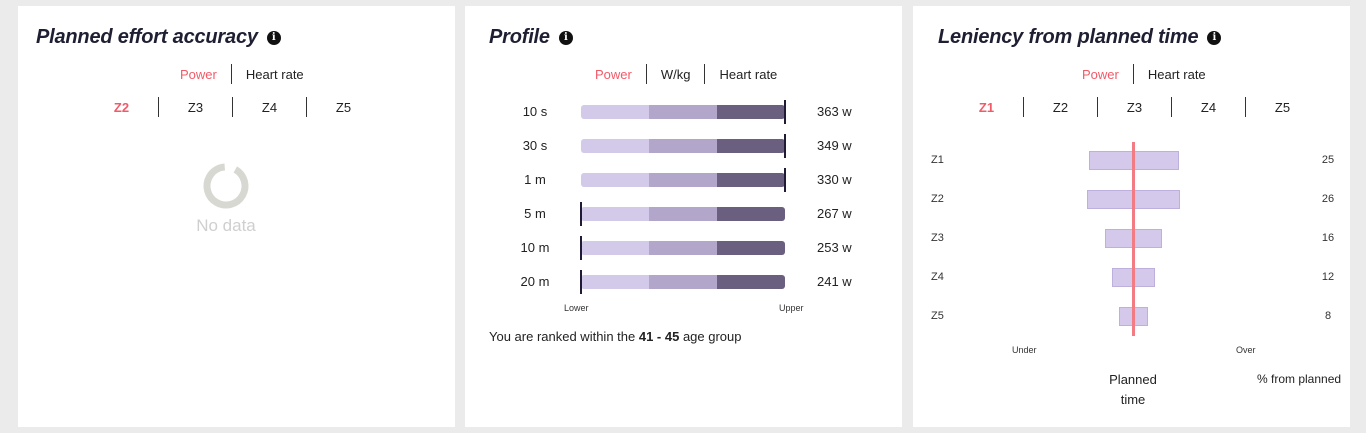 This screenshot has width=1366, height=433. I want to click on rank-age-group: 41 - 45, so click(659, 336).